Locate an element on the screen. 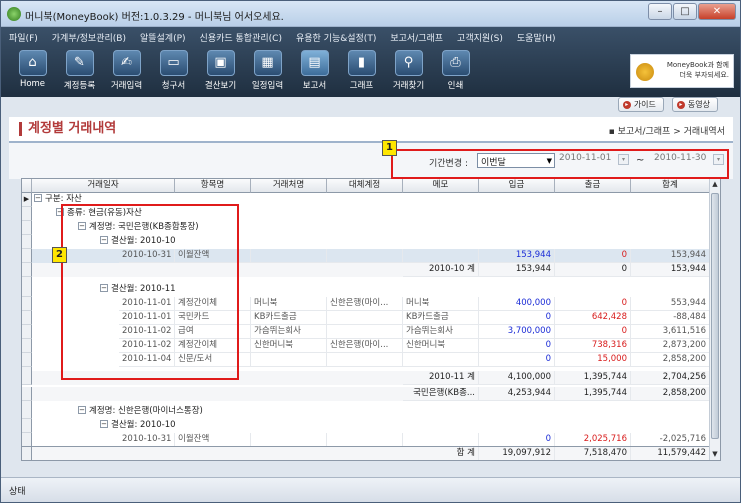 The height and width of the screenshot is (503, 741). status-text: 상태 is located at coordinates (17, 492).